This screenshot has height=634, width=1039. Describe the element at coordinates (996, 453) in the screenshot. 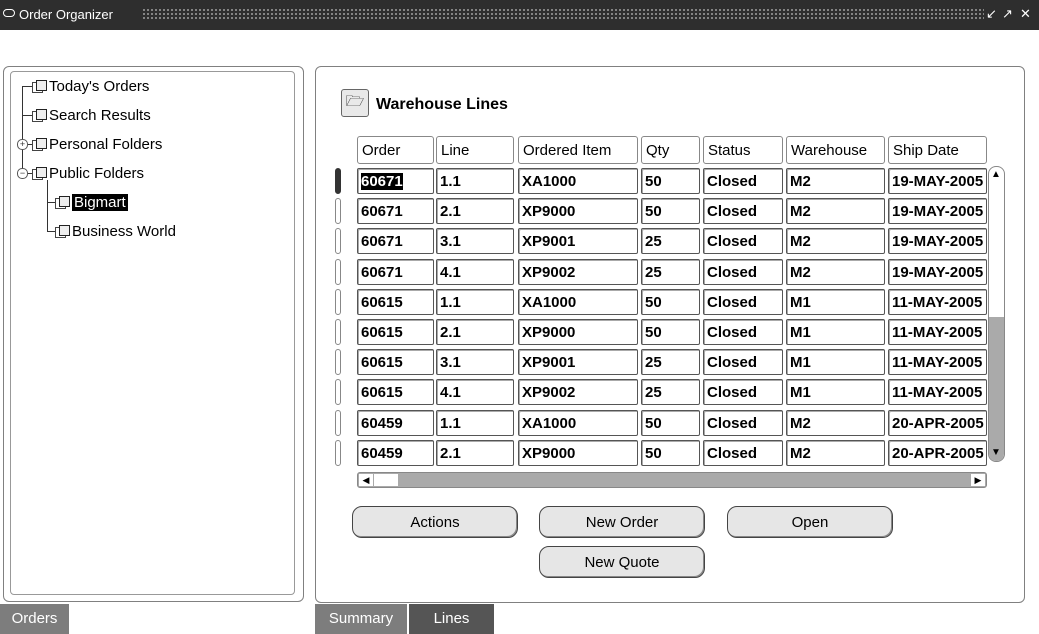

I see `scroll-down-icon: ▼` at that location.